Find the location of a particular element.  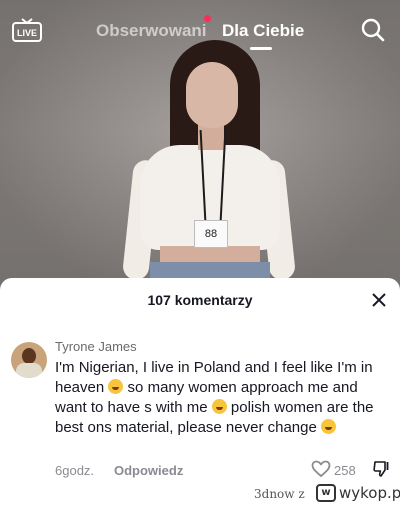

wykop-logo-icon: w is located at coordinates (326, 493).